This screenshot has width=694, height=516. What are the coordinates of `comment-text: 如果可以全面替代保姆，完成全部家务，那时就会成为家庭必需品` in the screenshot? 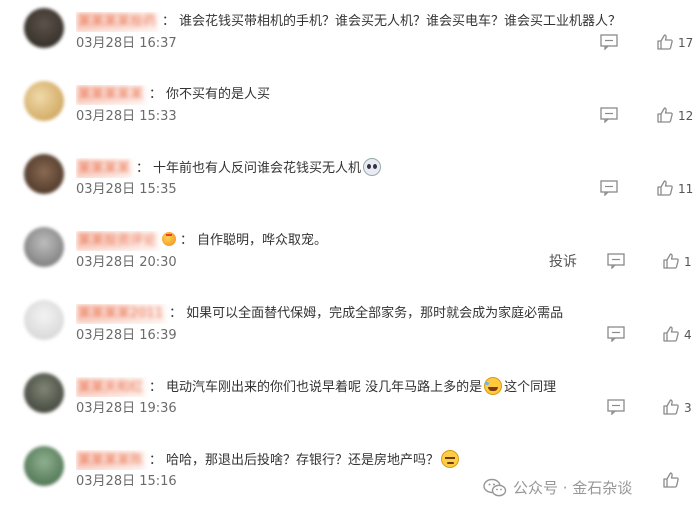 It's located at (375, 313).